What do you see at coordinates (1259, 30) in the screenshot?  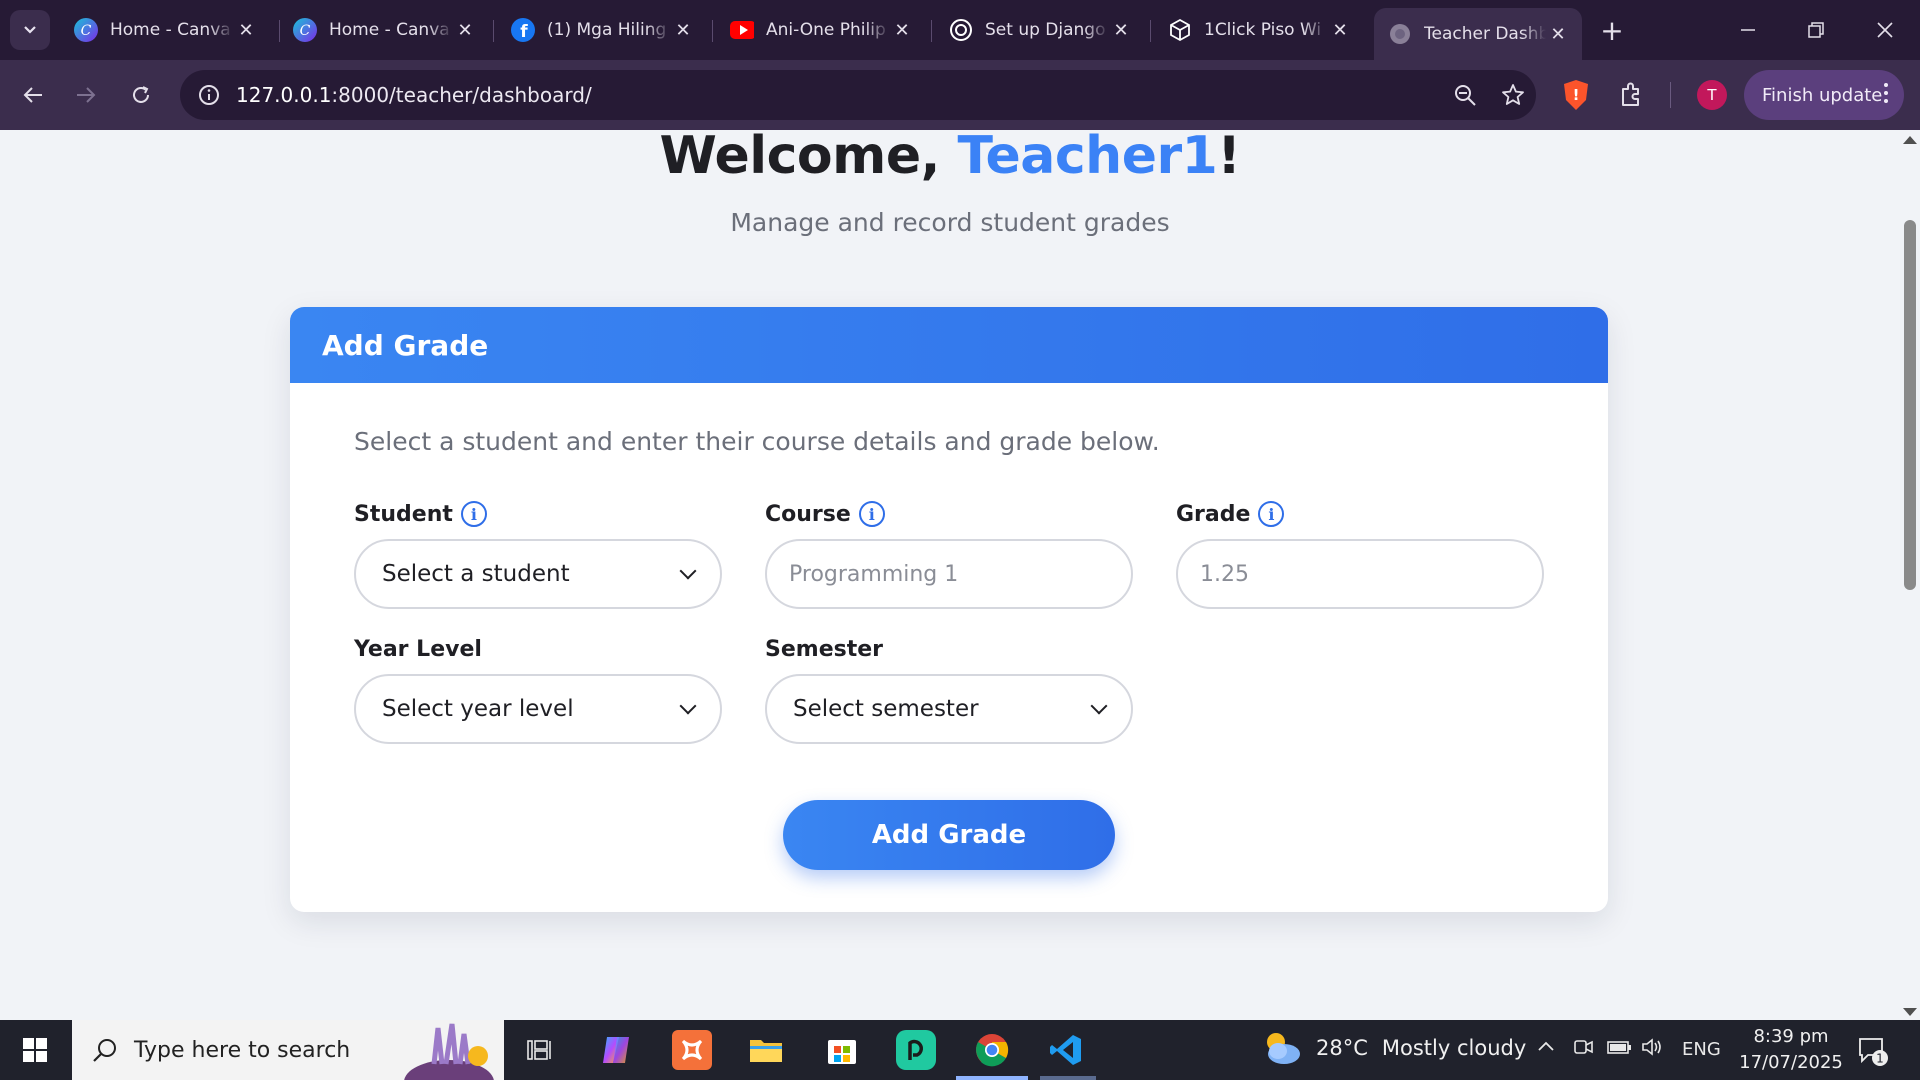 I see `browser-tab: 1Click Piso Wi ✕` at bounding box center [1259, 30].